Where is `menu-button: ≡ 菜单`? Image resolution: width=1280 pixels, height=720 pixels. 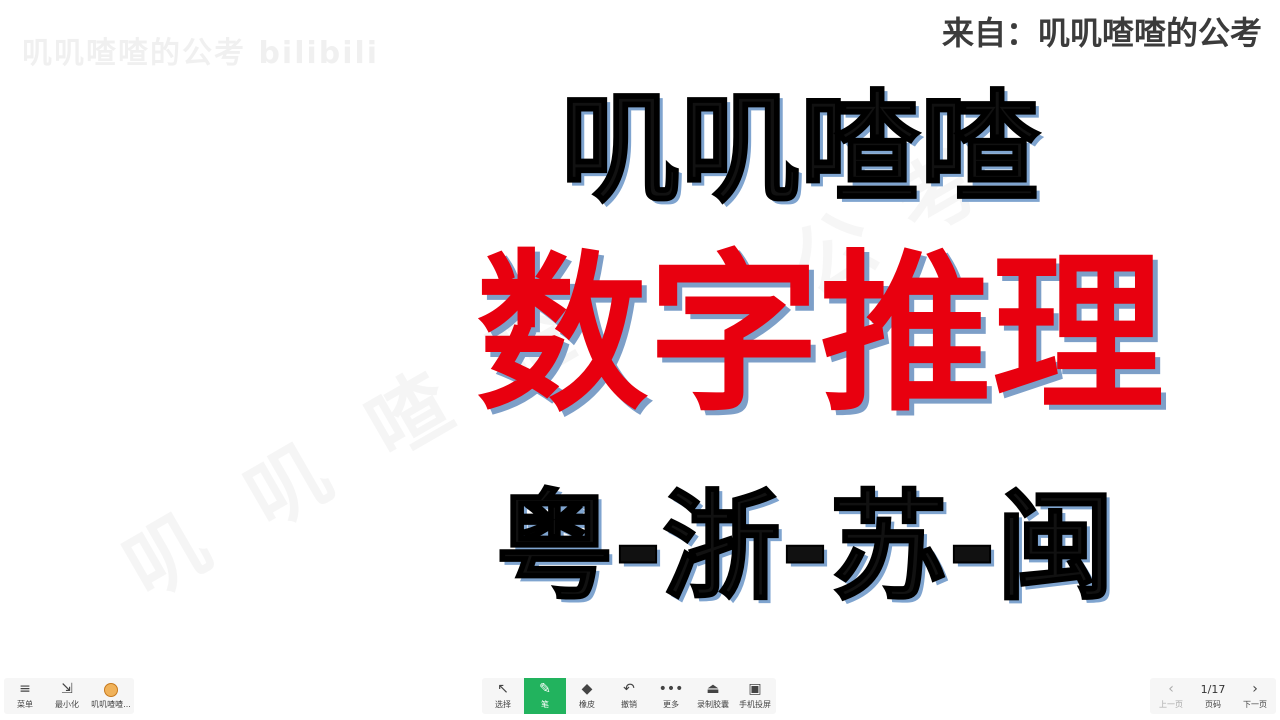 menu-button: ≡ 菜单 is located at coordinates (25, 696).